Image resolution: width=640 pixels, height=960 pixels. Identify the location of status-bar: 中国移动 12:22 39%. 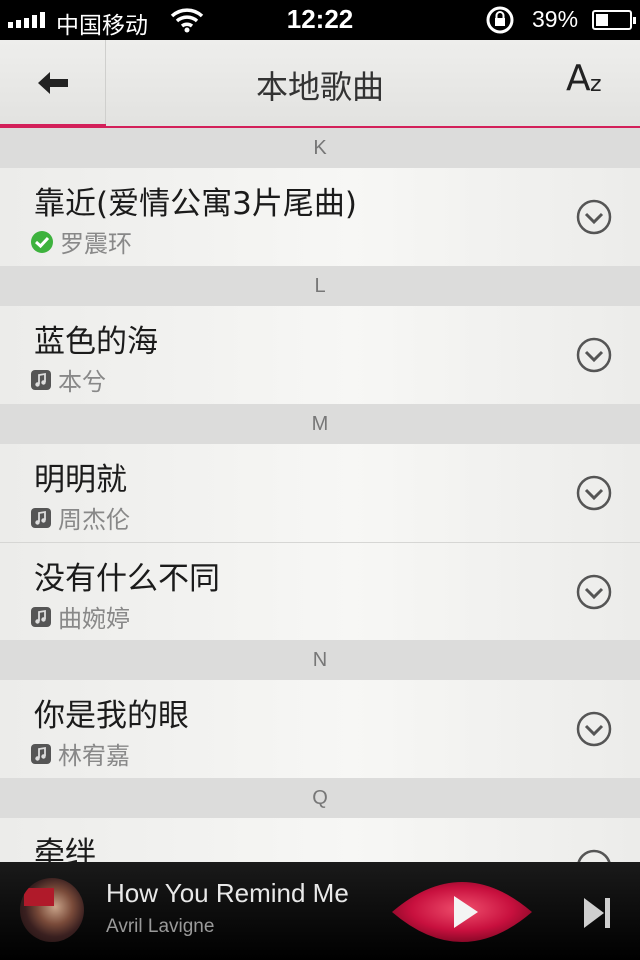
(320, 20).